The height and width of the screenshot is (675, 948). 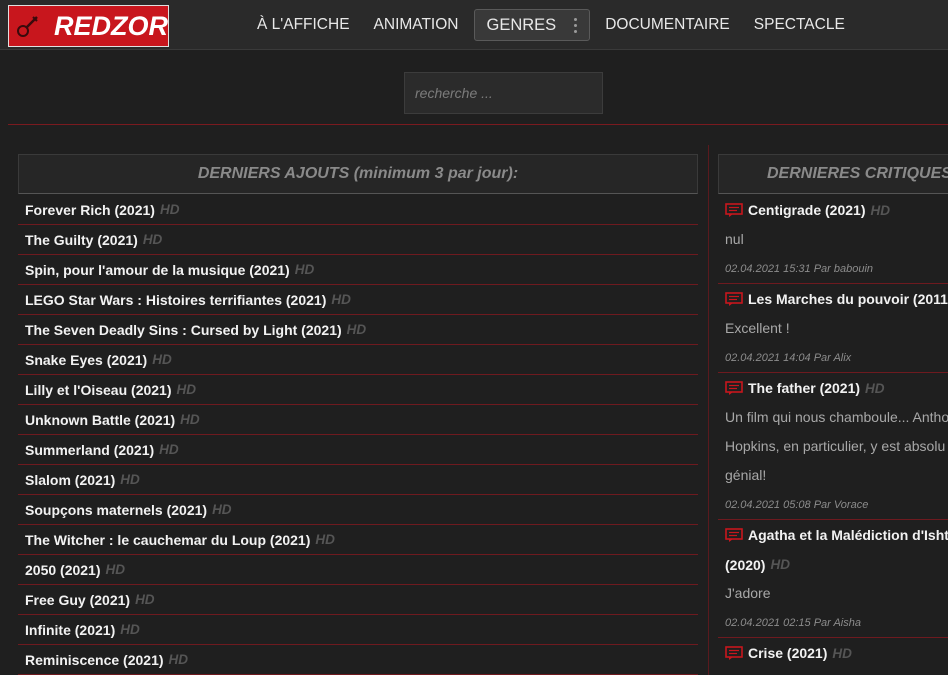 I want to click on nav-spectacle: SPECTACLE, so click(x=799, y=25).